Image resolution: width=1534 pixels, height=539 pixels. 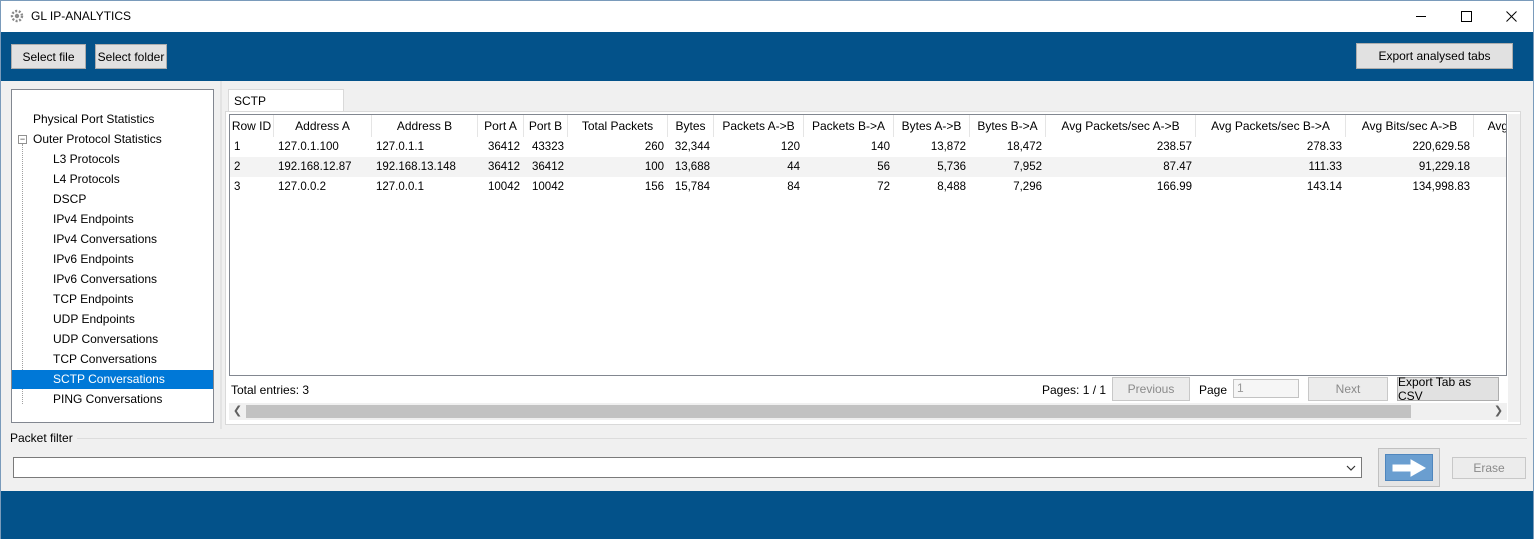 I want to click on table-cell: 192.168.13.148, so click(x=416, y=167).